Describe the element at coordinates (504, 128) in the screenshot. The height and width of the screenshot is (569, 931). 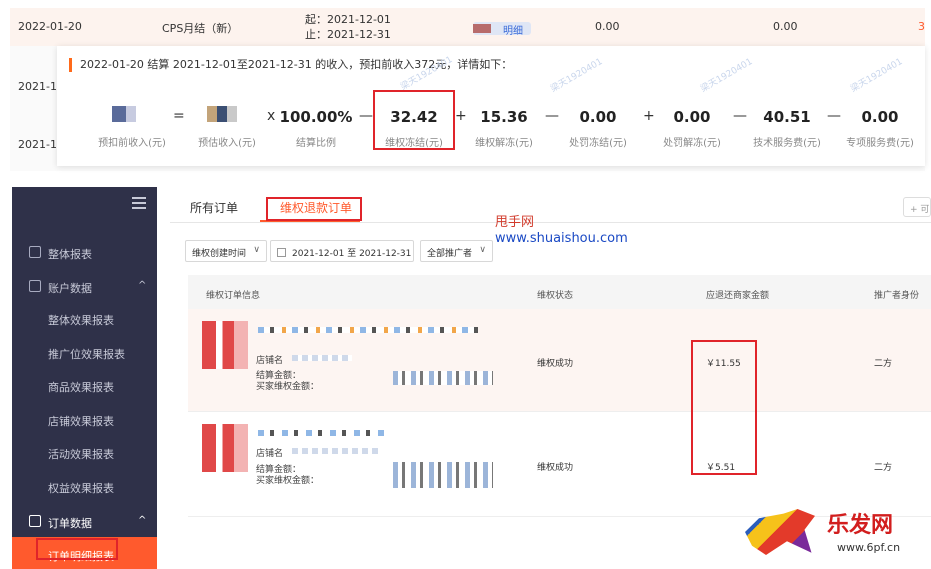
I see `formula-cell: 15.36 维权解冻(元)` at that location.